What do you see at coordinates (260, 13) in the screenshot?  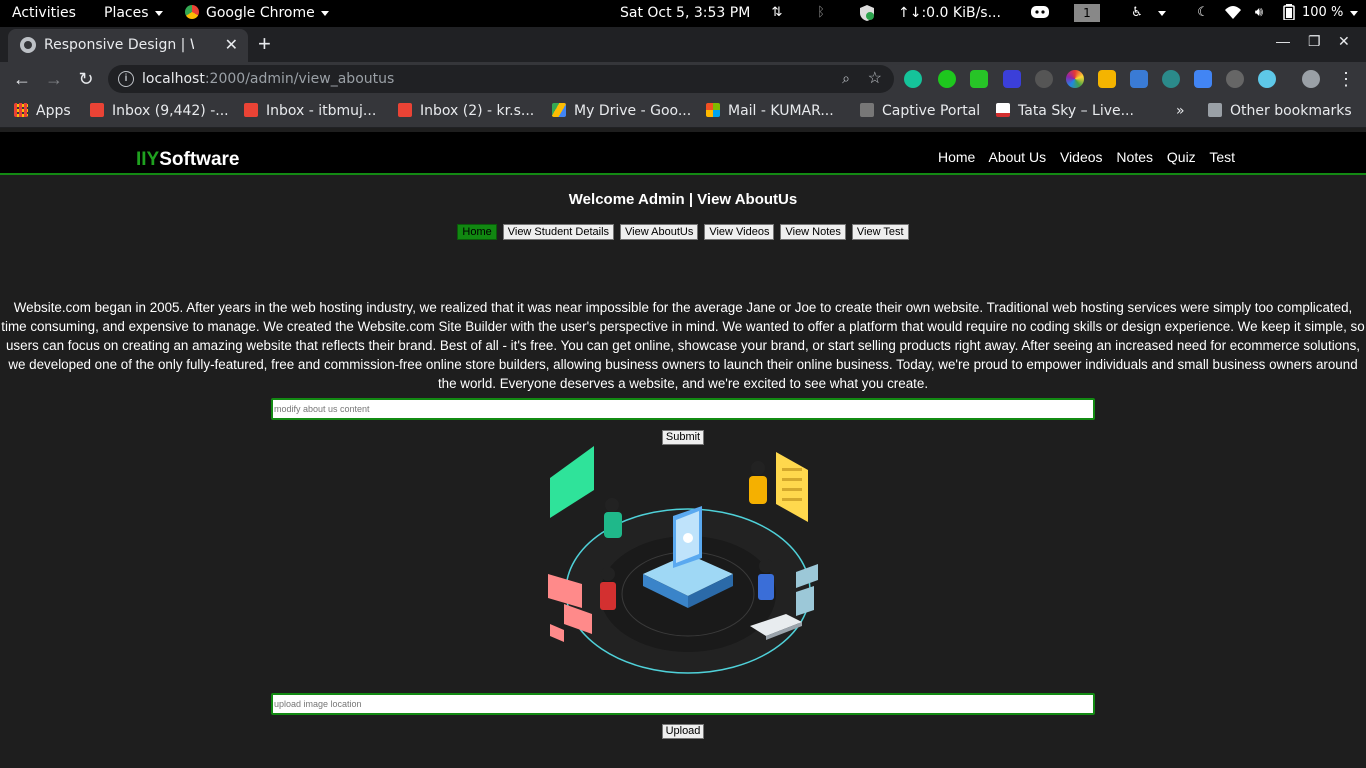 I see `app-menu-label: Google Chrome` at bounding box center [260, 13].